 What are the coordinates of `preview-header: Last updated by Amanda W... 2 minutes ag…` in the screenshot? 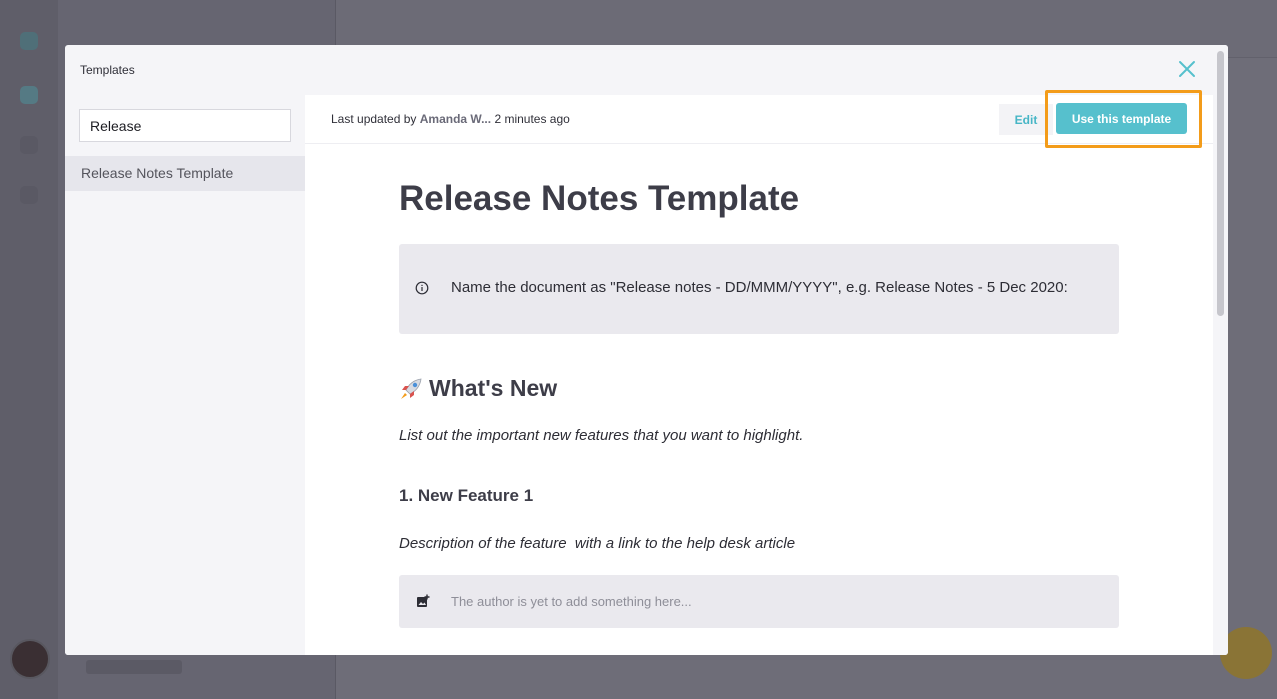 It's located at (759, 119).